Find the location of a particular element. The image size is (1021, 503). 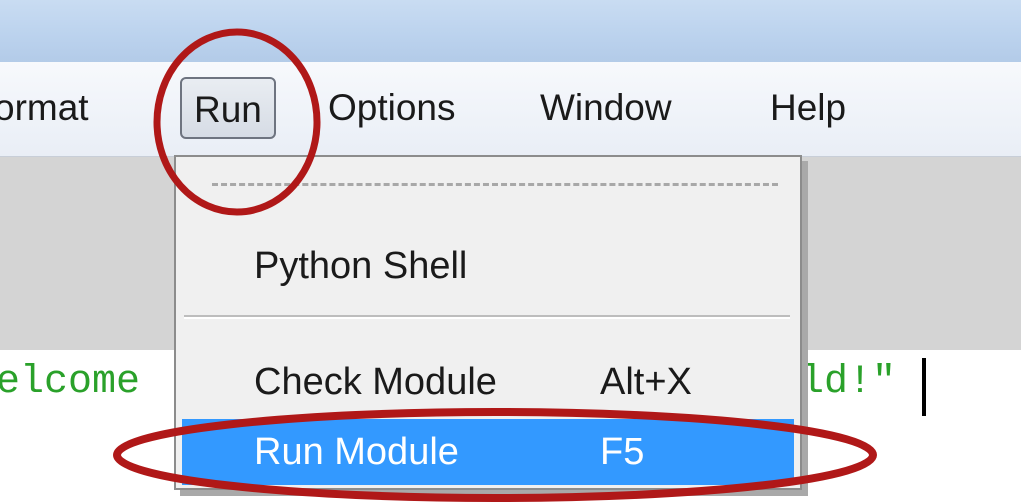

menu-item-label: Run Module is located at coordinates (356, 452).